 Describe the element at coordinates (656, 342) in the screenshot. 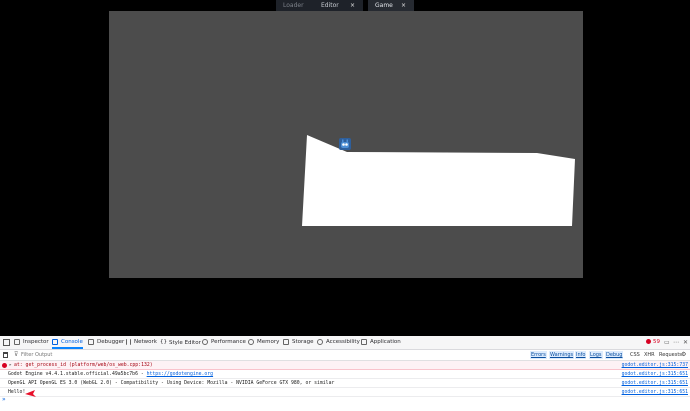

I see `error-count: 59` at that location.